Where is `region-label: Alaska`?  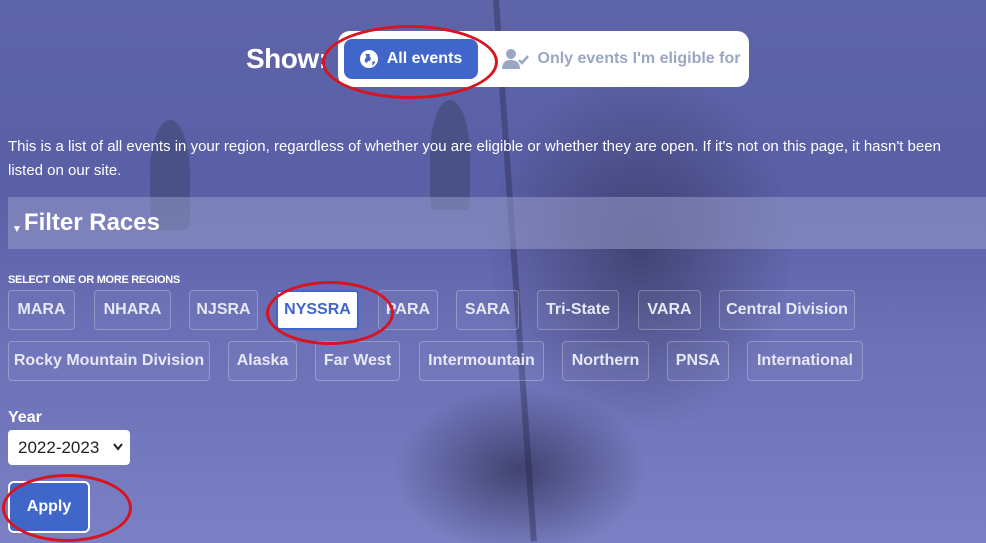 region-label: Alaska is located at coordinates (262, 360).